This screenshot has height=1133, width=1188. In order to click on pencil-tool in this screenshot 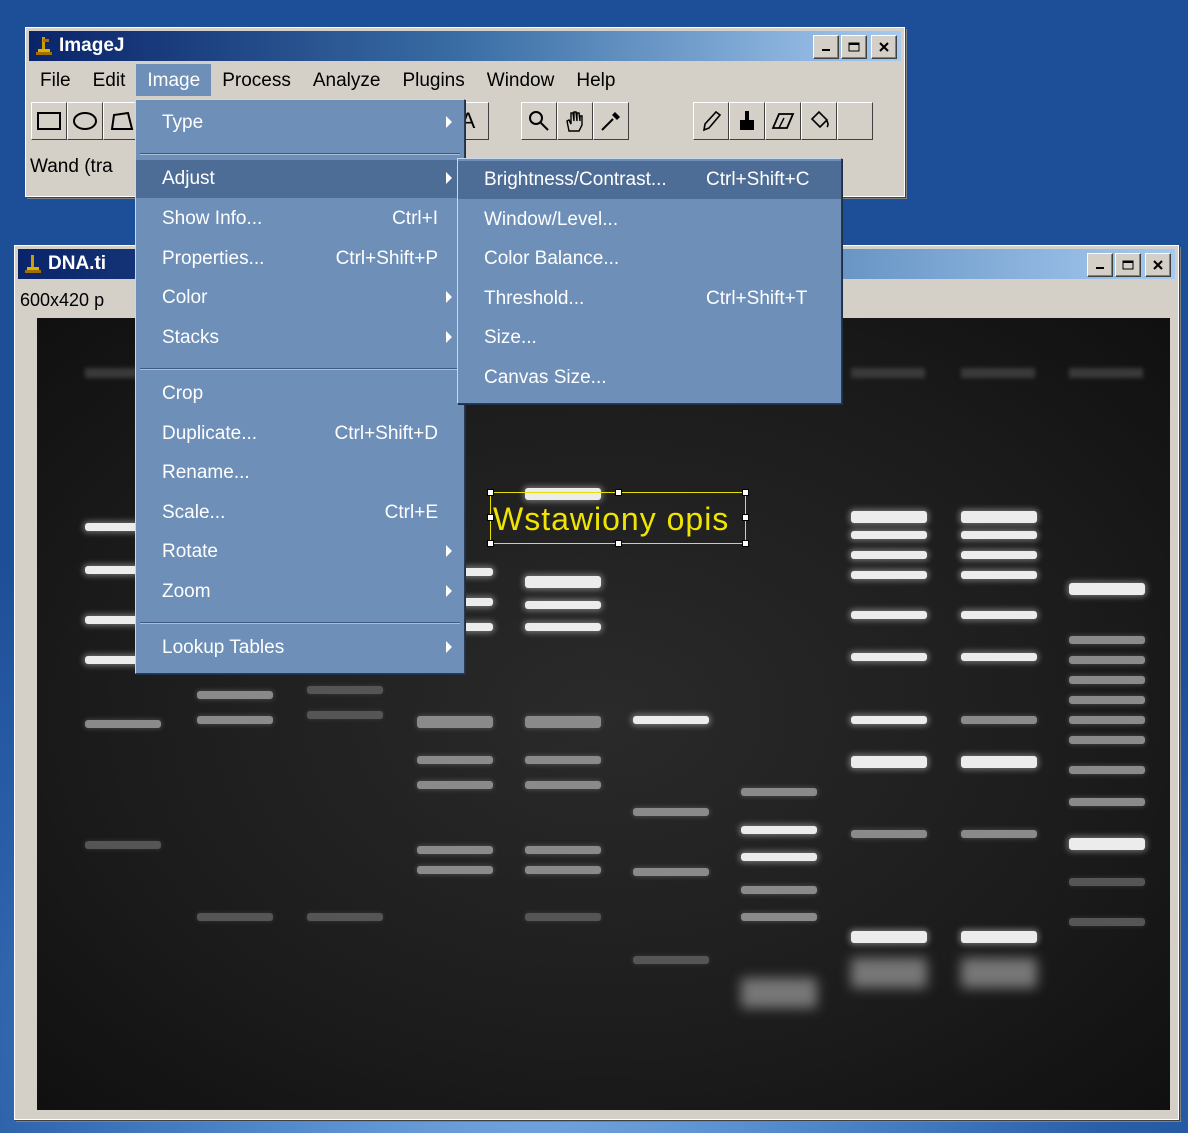, I will do `click(711, 121)`.